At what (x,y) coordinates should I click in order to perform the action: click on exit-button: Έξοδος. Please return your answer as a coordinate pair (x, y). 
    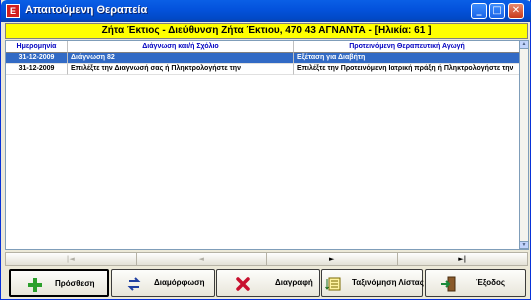
    Looking at the image, I should click on (475, 283).